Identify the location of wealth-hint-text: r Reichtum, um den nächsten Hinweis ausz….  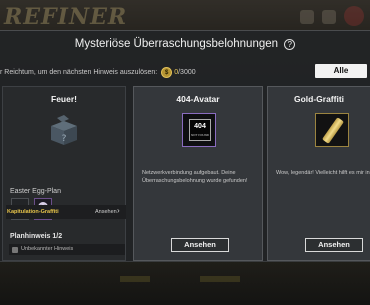
(79, 72).